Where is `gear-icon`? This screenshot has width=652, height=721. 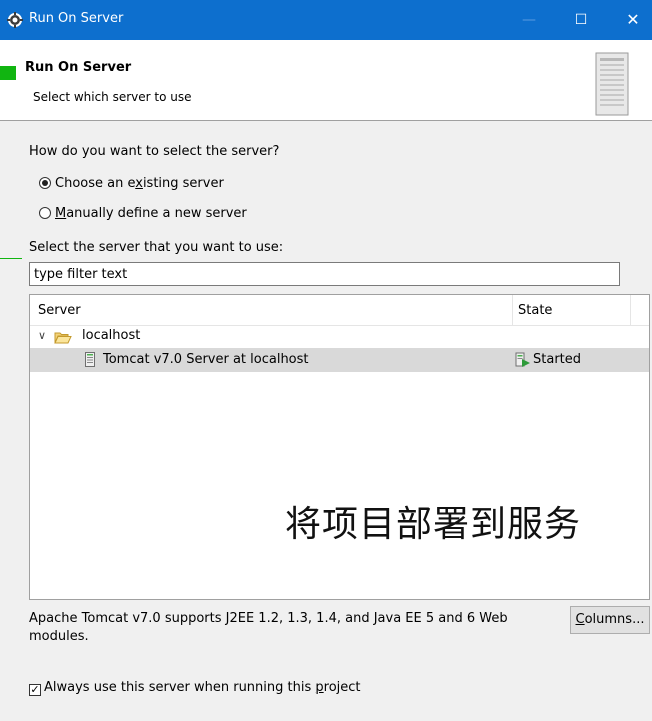
gear-icon is located at coordinates (15, 20).